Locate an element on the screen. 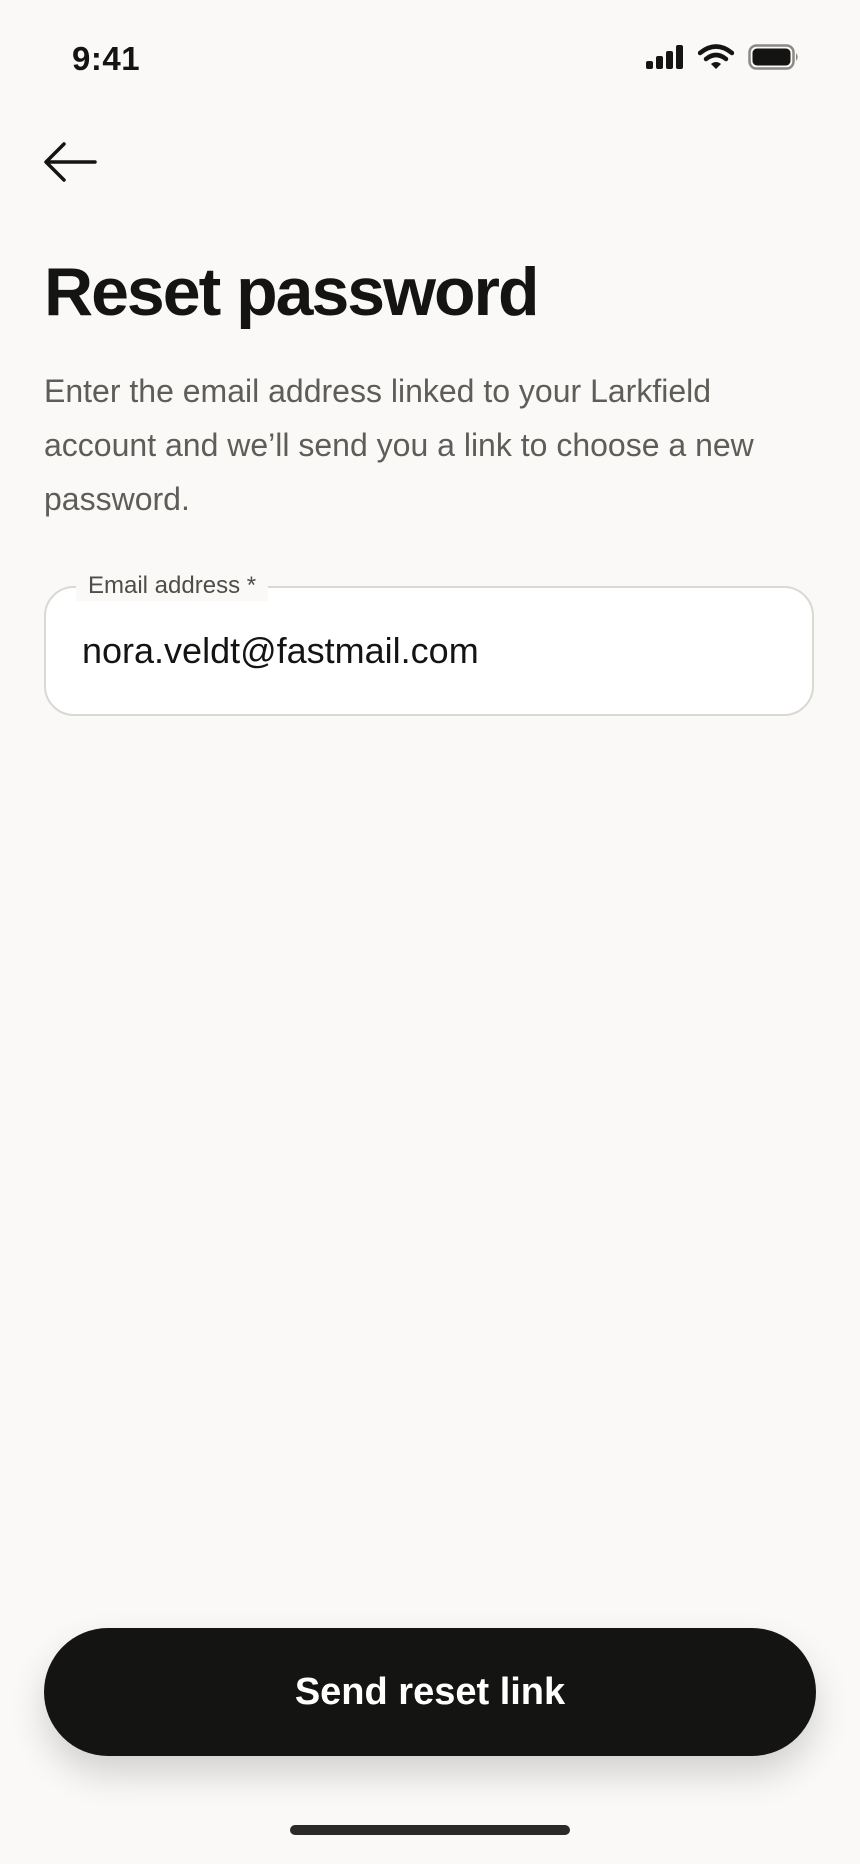  send-reset-link-button: Send reset link is located at coordinates (430, 1692).